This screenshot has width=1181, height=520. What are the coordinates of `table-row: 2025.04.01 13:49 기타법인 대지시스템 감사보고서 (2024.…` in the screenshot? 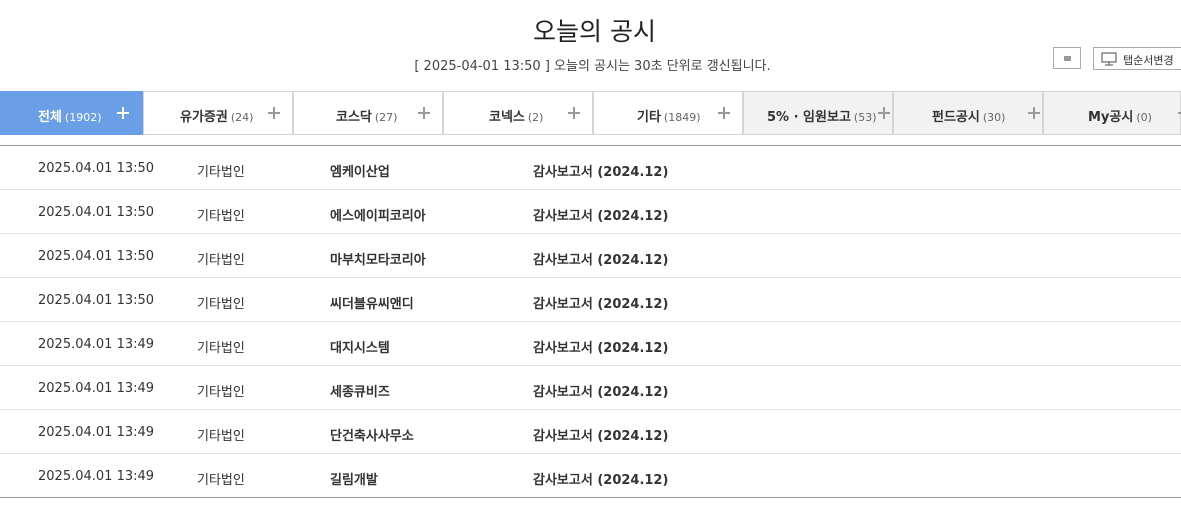 It's located at (590, 344).